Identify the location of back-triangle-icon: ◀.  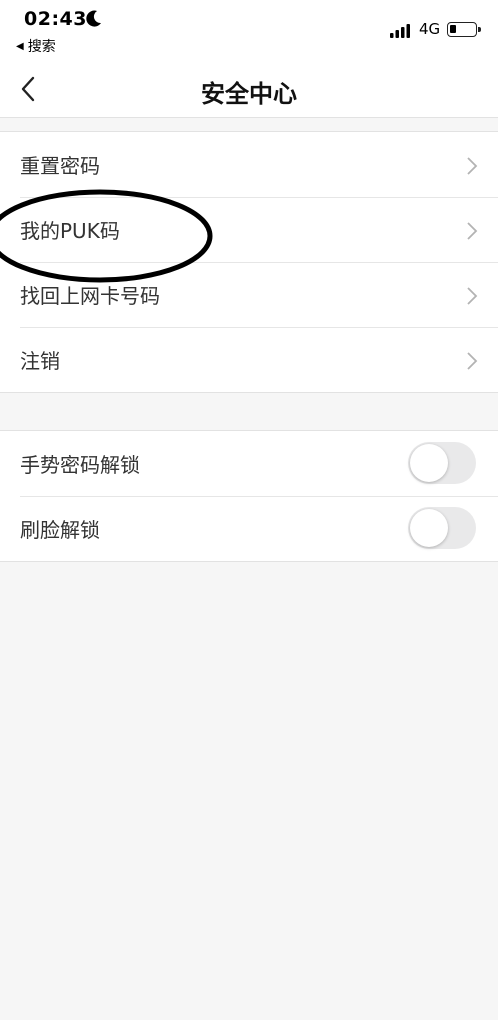
(20, 46).